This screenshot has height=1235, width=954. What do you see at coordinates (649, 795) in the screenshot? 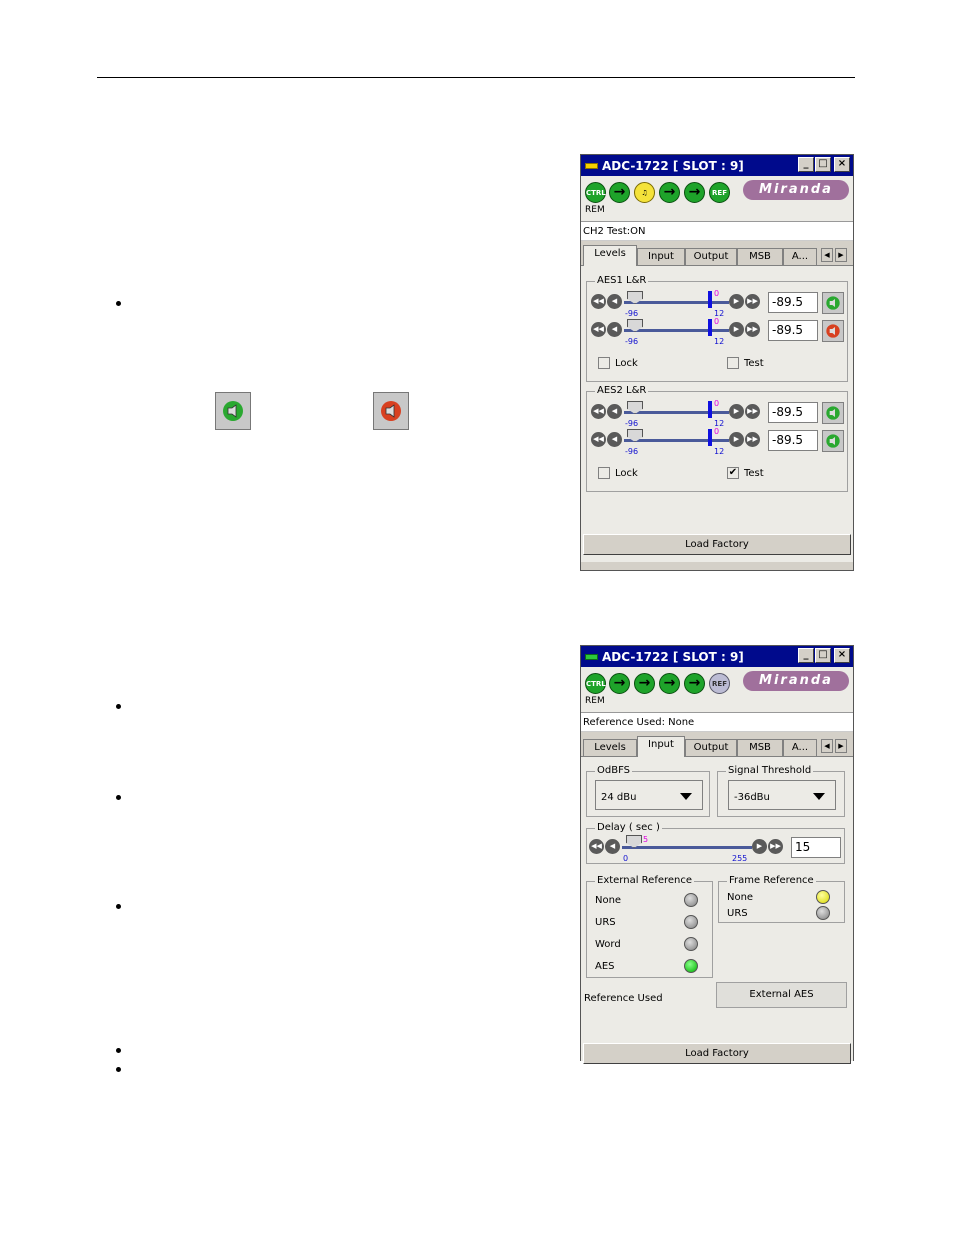
I see `odbfs-select: 24 dBu` at bounding box center [649, 795].